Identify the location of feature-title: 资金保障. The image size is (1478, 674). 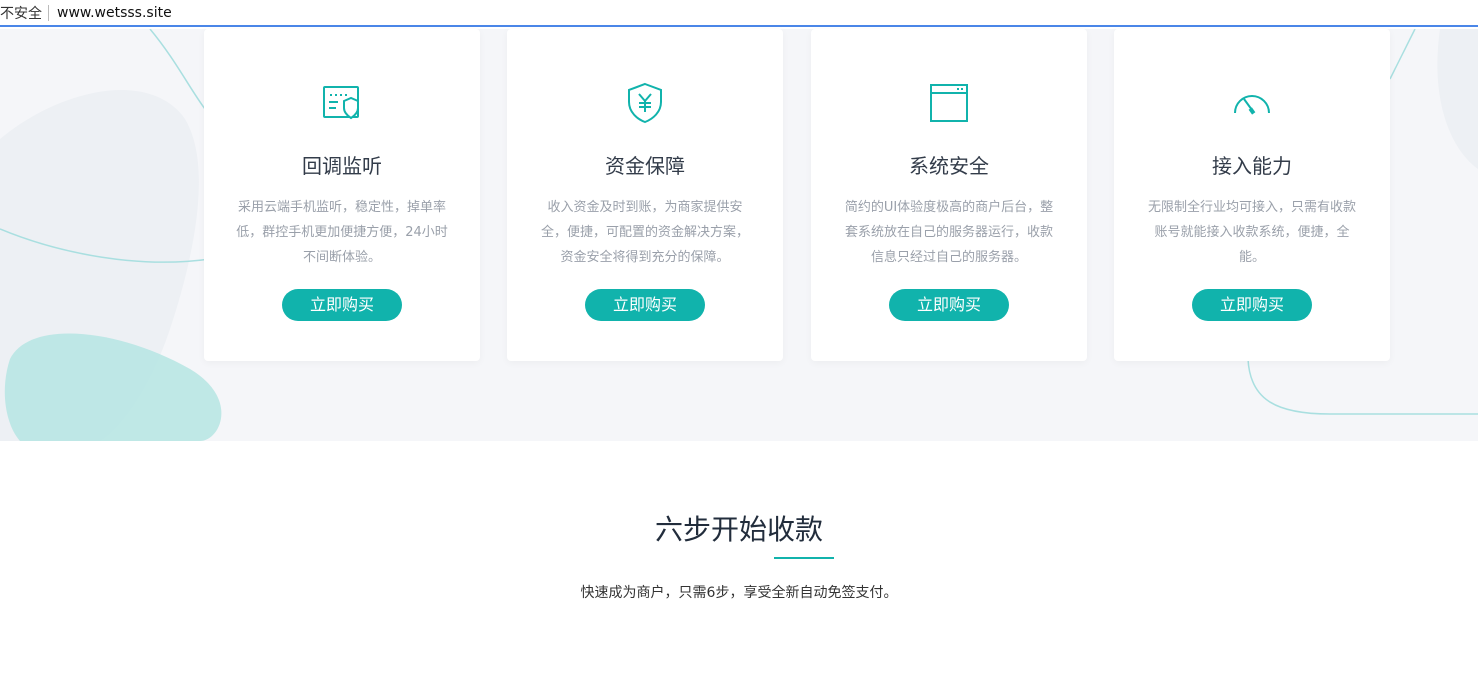
(645, 166).